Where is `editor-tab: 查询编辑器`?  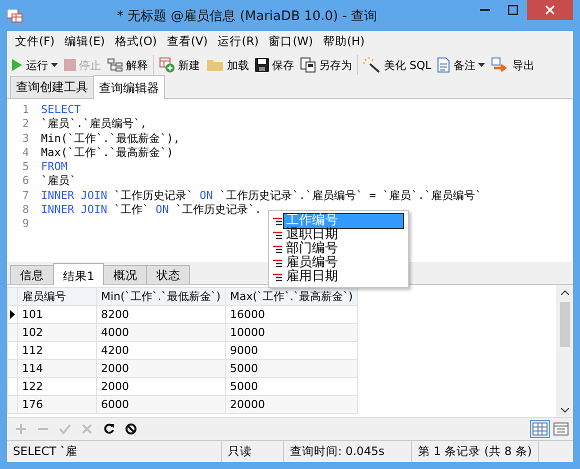 editor-tab: 查询编辑器 is located at coordinates (129, 87).